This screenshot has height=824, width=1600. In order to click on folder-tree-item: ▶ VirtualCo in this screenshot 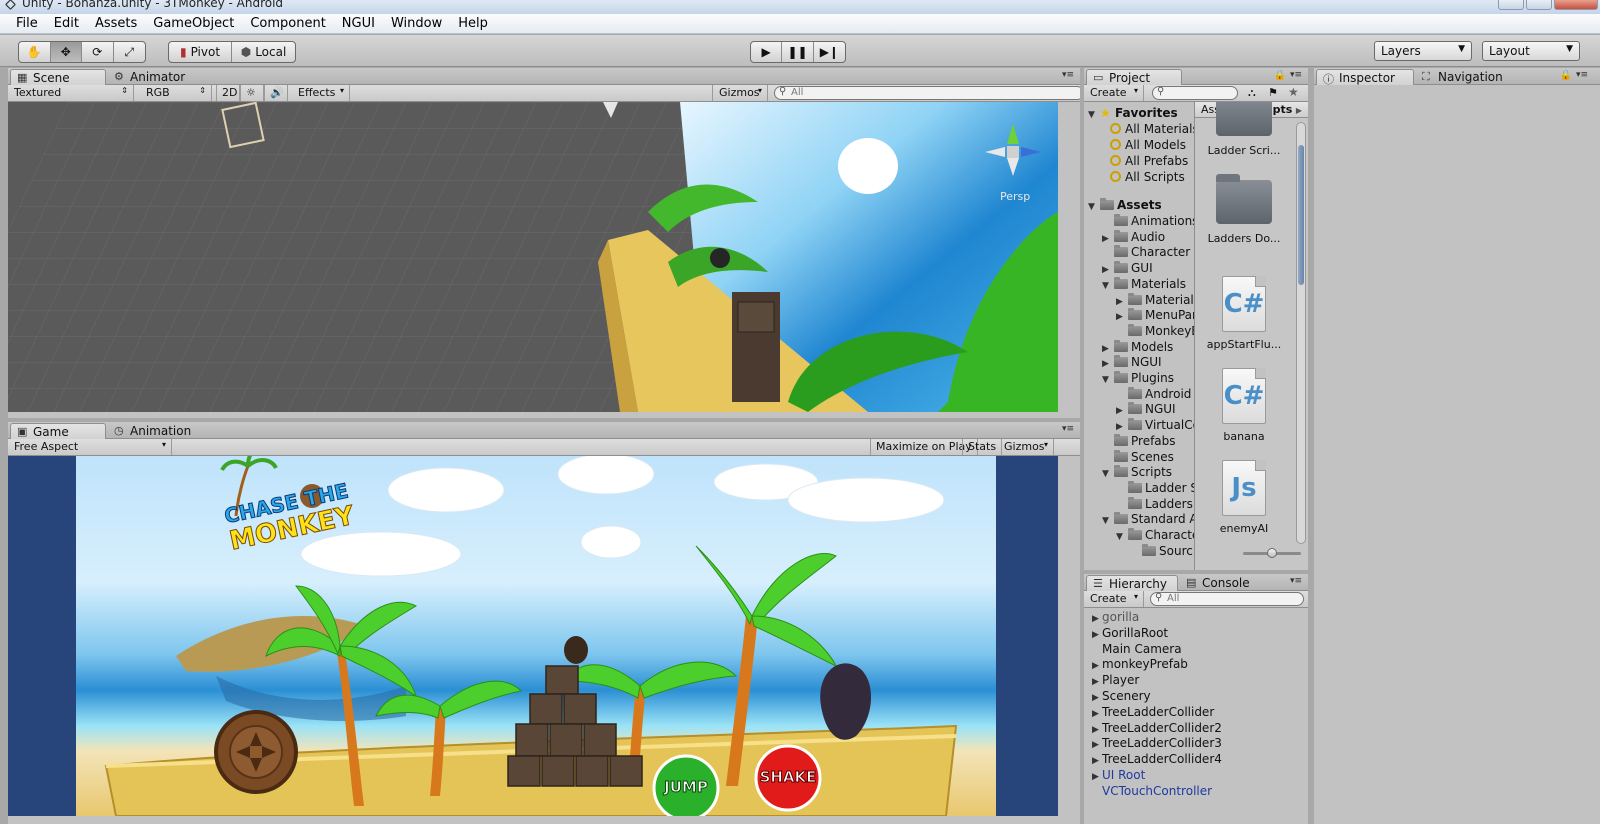, I will do `click(1156, 426)`.